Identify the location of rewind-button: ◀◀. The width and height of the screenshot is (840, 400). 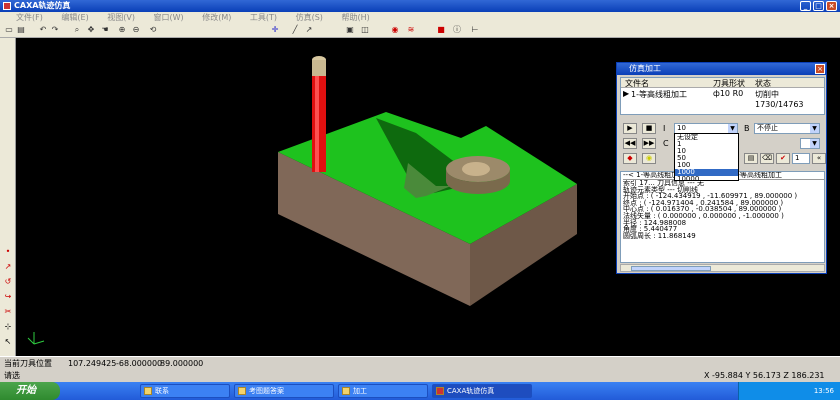
(630, 143).